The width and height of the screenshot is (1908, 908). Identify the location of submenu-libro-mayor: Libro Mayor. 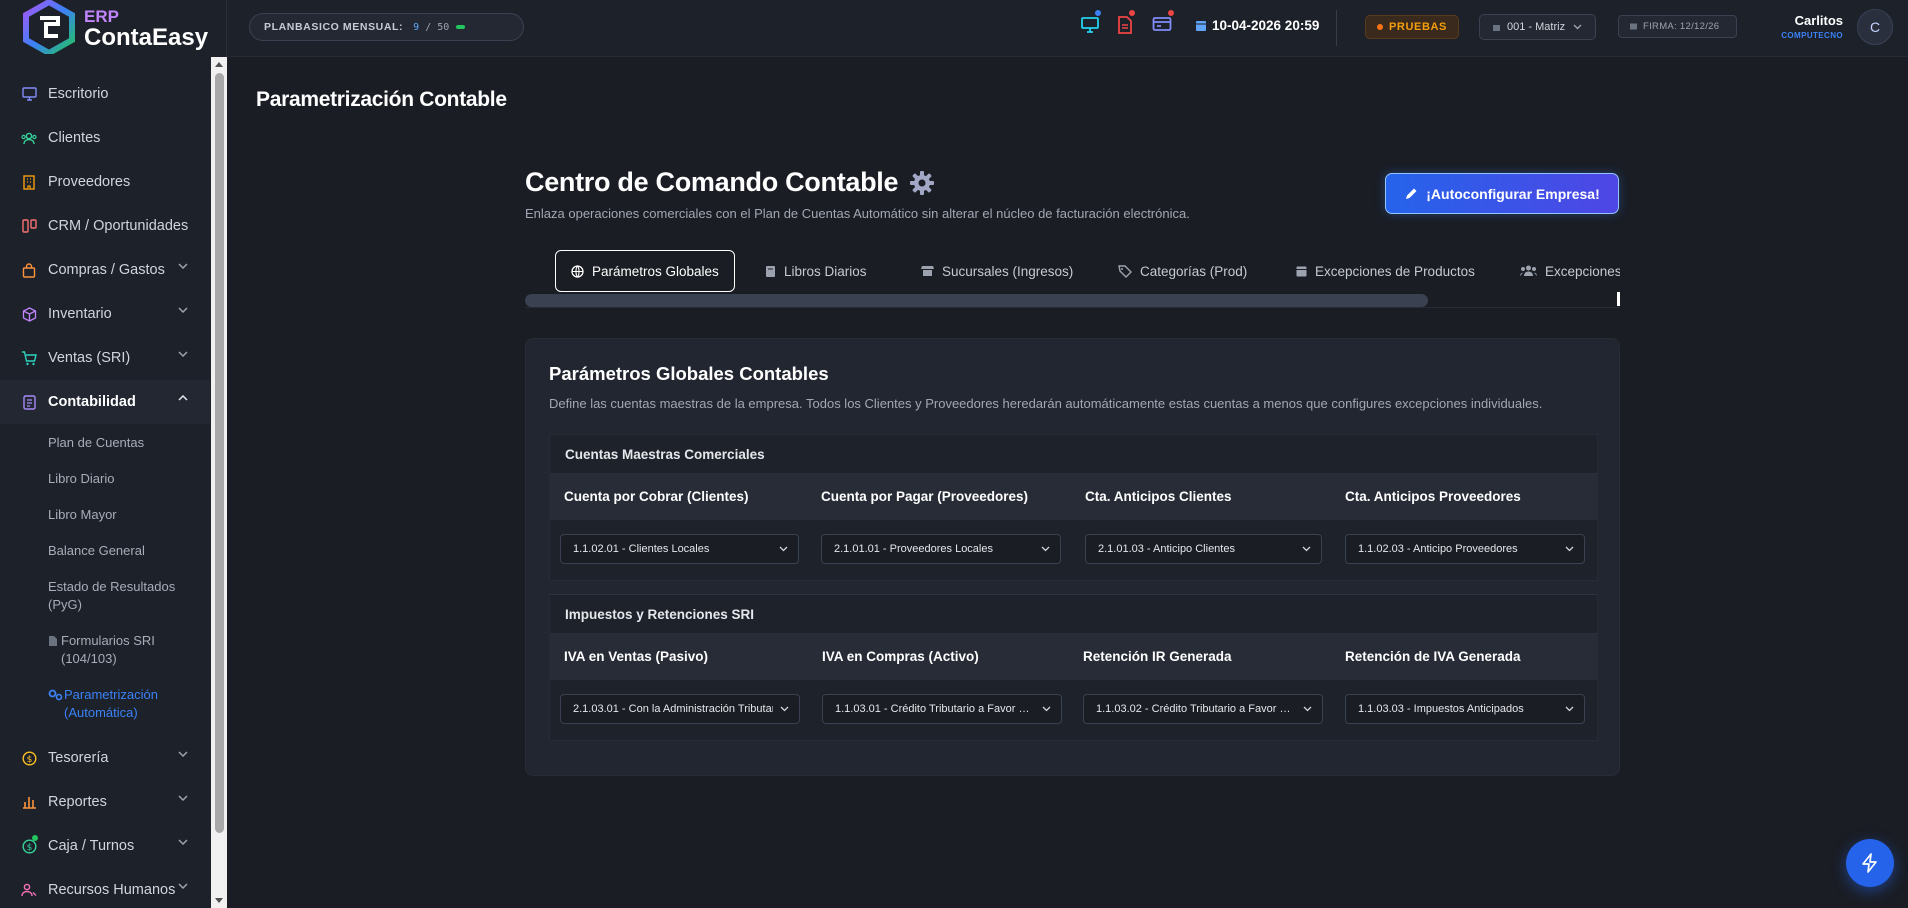
(129, 515).